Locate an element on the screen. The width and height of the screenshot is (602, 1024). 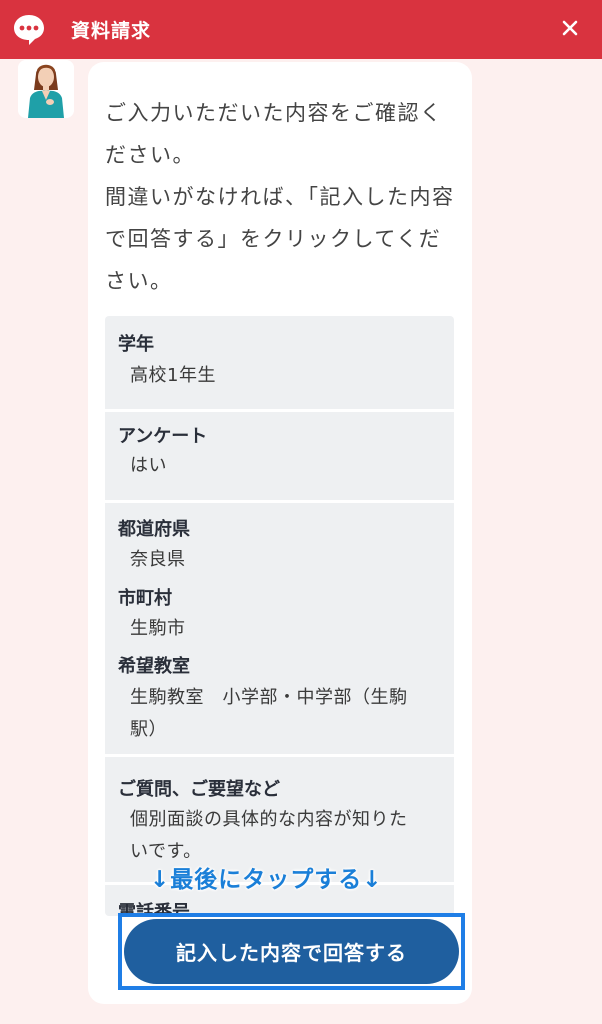
close-icon is located at coordinates (570, 28).